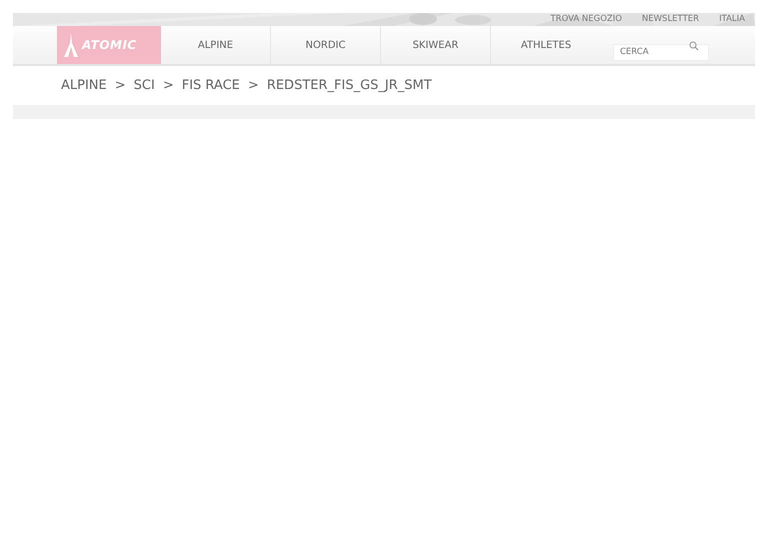 Image resolution: width=768 pixels, height=543 pixels. What do you see at coordinates (694, 46) in the screenshot?
I see `search-icon` at bounding box center [694, 46].